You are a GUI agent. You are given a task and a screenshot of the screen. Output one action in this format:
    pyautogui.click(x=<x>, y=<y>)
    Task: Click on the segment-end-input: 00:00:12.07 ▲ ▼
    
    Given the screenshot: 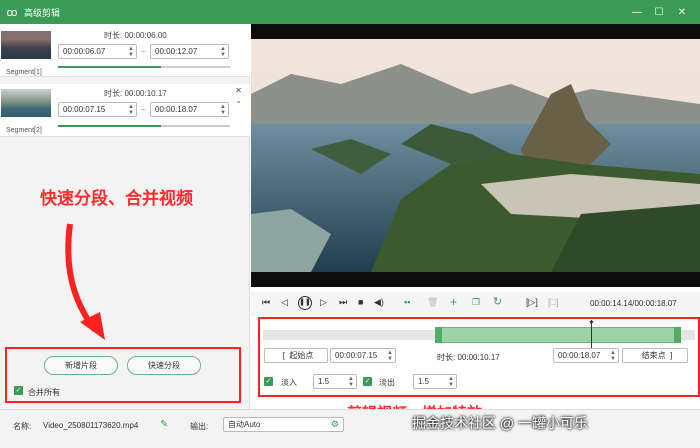 What is the action you would take?
    pyautogui.click(x=189, y=51)
    